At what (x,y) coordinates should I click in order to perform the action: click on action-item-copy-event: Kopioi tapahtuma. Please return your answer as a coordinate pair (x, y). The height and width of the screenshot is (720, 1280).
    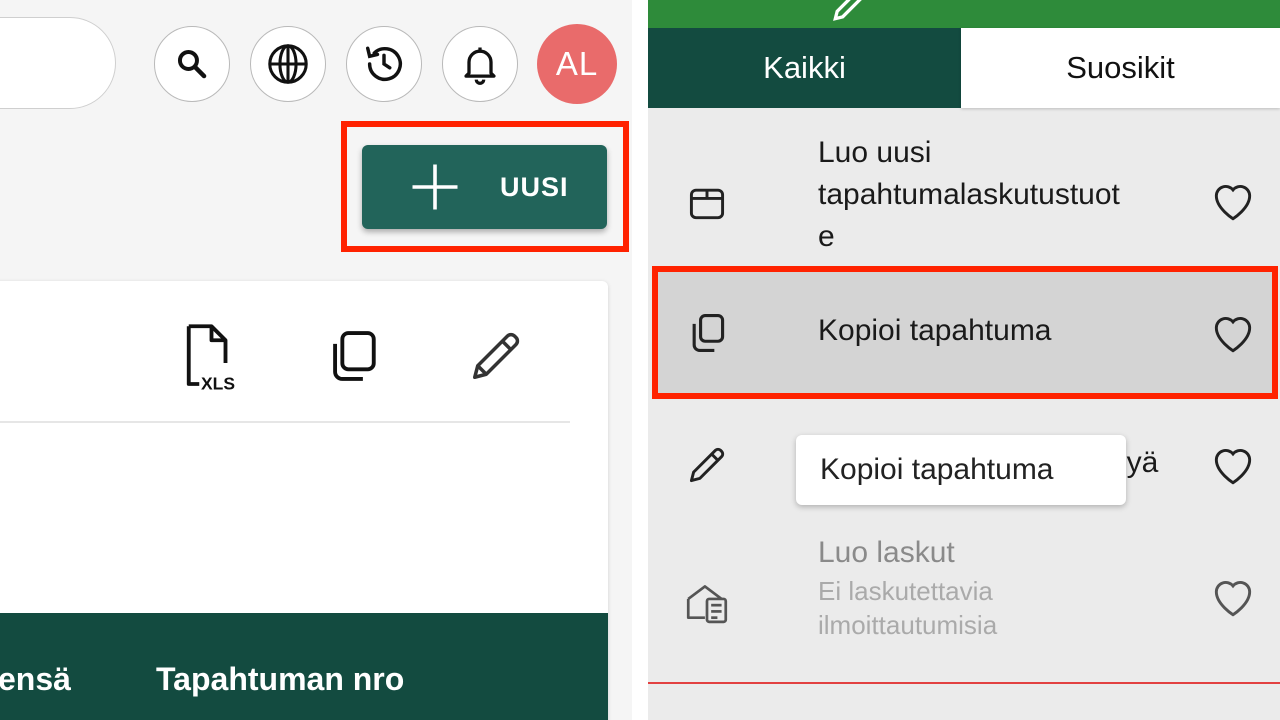
    Looking at the image, I should click on (964, 332).